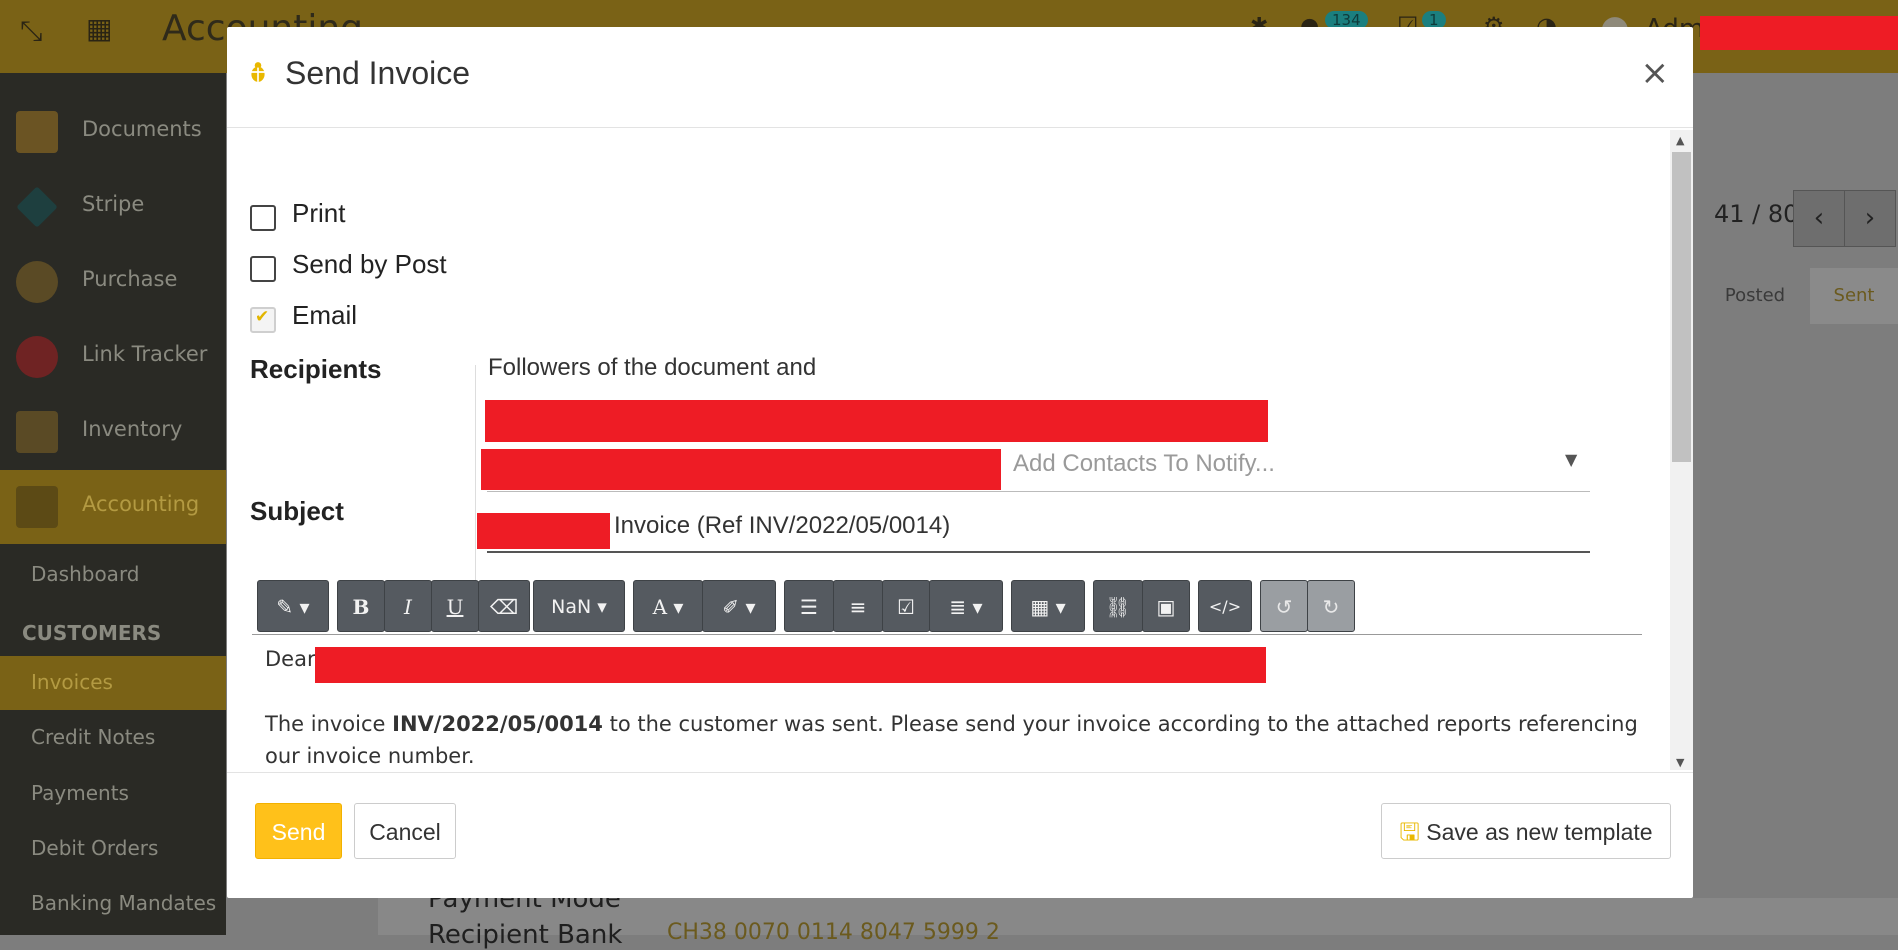 The width and height of the screenshot is (1898, 950). I want to click on debug-bug-icon, so click(258, 72).